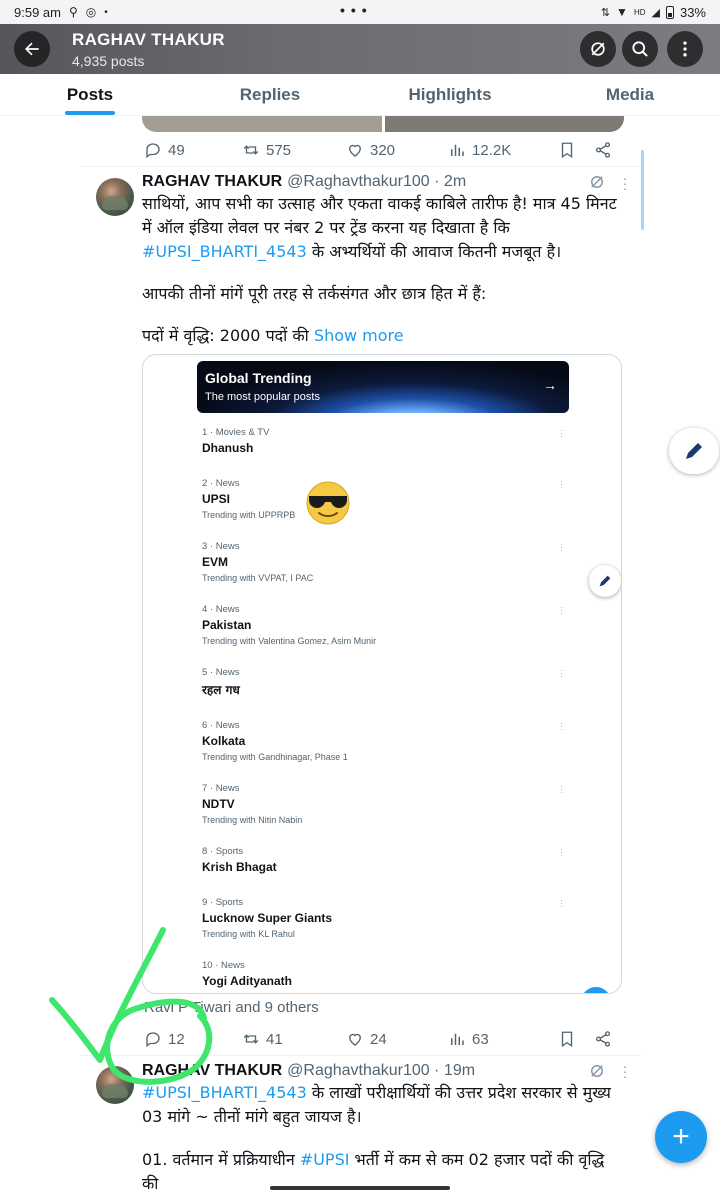 This screenshot has height=1200, width=720. I want to click on tab-media: Media, so click(630, 94).